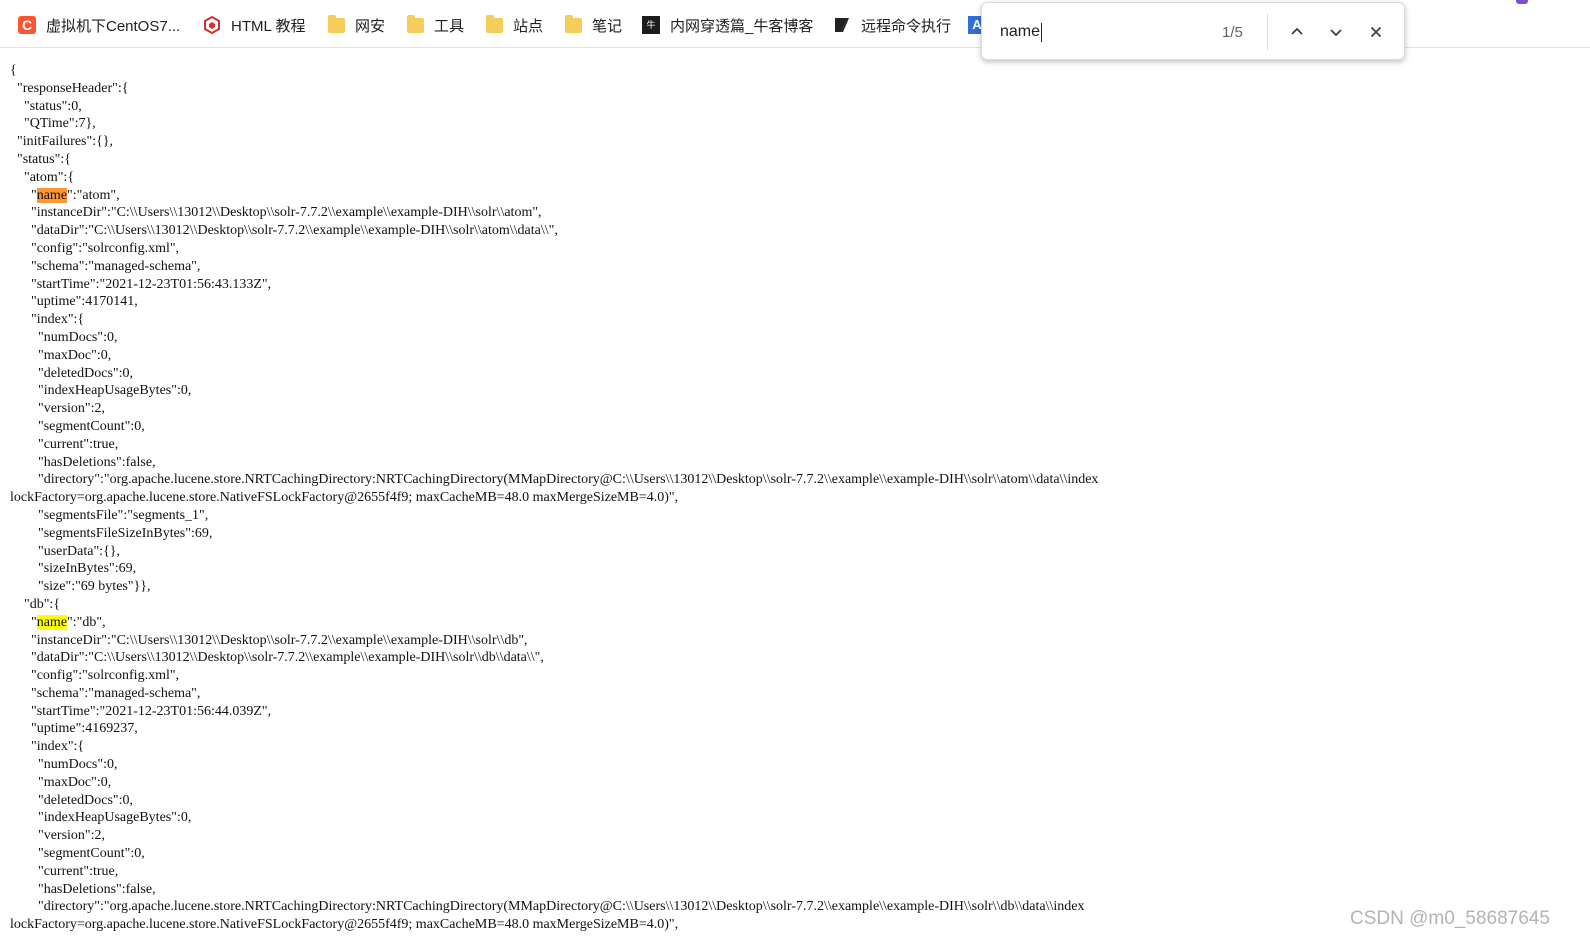  Describe the element at coordinates (795, 729) in the screenshot. I see `json-line: "uptime":4169237,` at that location.